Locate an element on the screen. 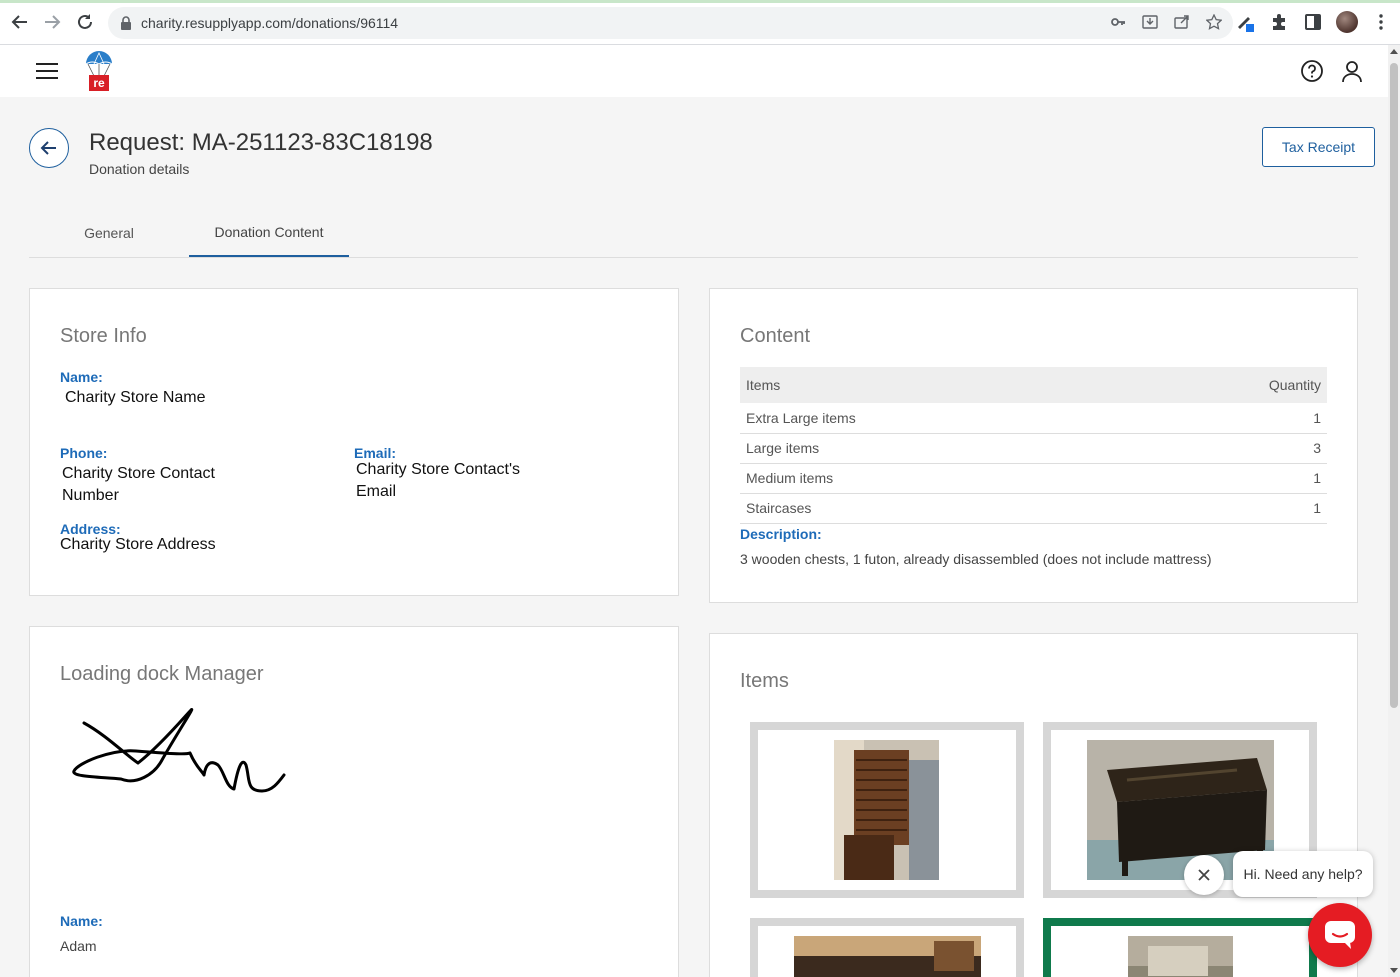  item-name: Extra Large items is located at coordinates (932, 418).